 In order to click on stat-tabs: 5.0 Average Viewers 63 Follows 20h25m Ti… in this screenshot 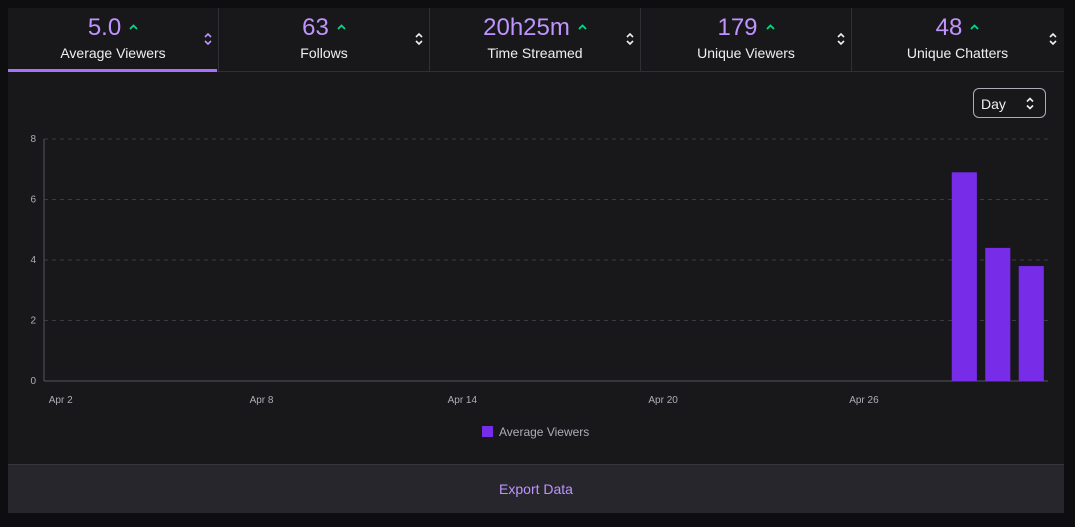, I will do `click(536, 40)`.